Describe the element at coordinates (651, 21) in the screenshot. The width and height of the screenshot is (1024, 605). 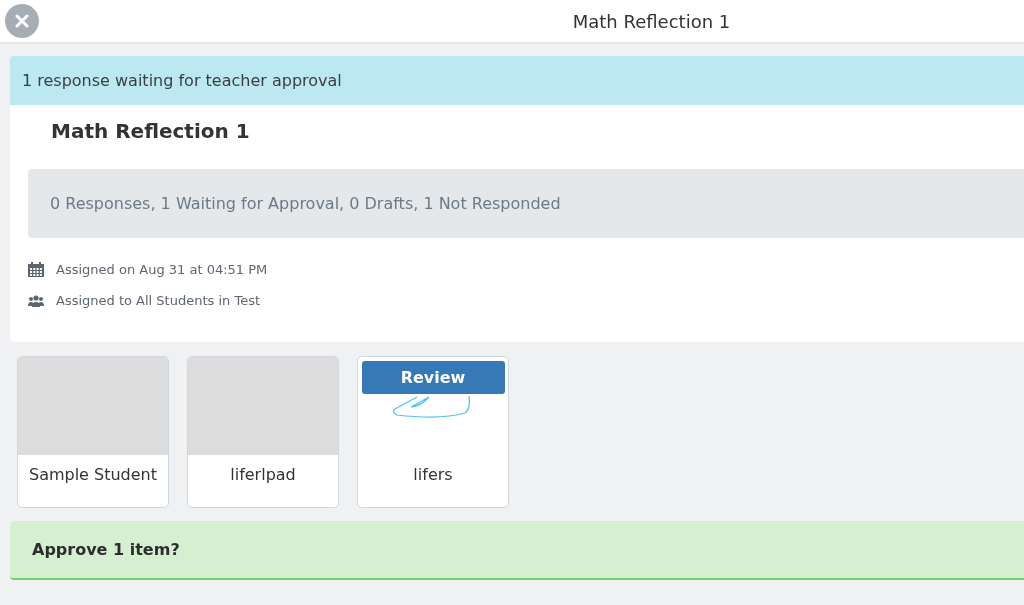
I see `window-title: Math Reflection 1` at that location.